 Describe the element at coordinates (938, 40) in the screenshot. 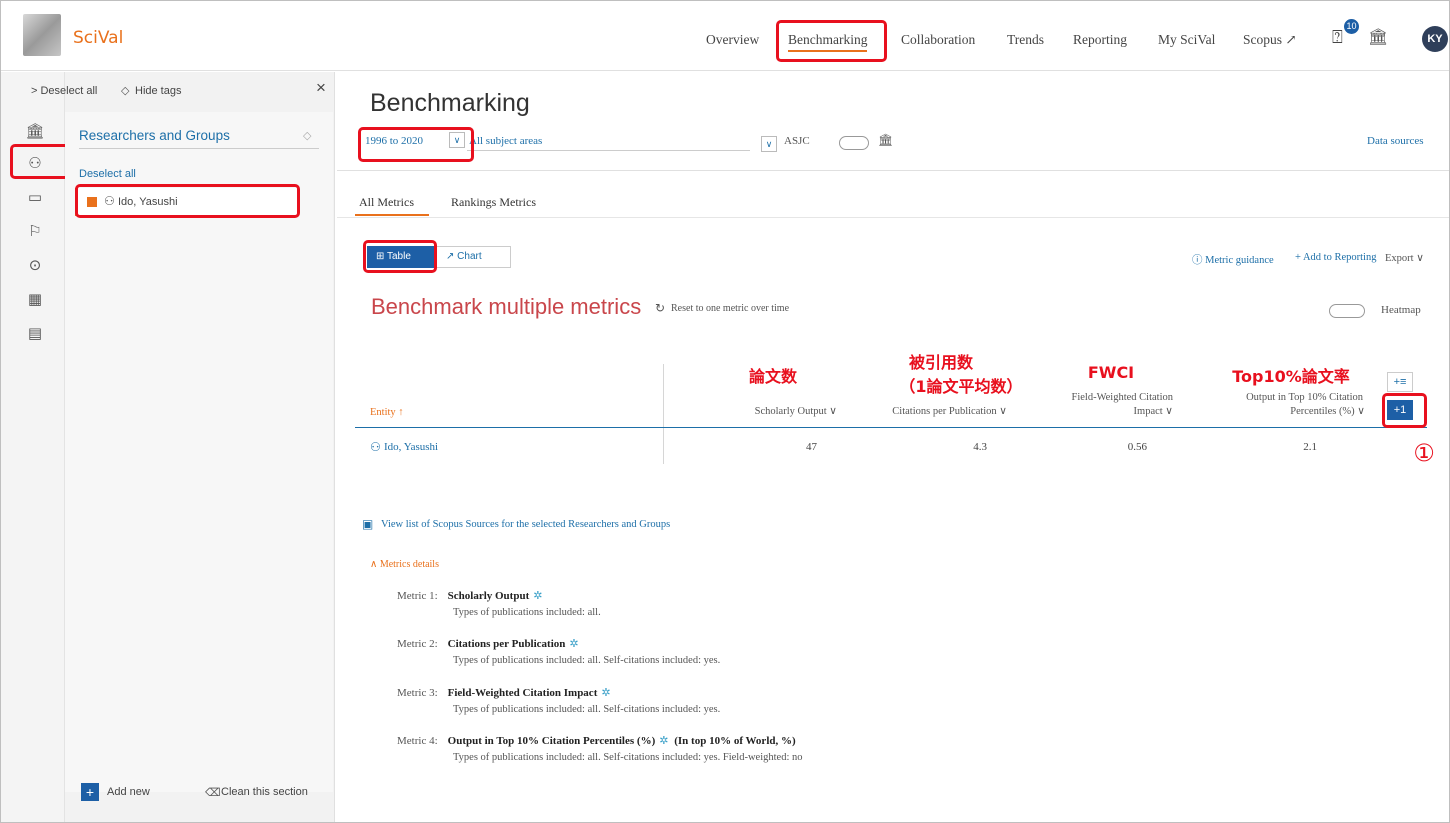

I see `nav-collaboration: Collaboration` at that location.